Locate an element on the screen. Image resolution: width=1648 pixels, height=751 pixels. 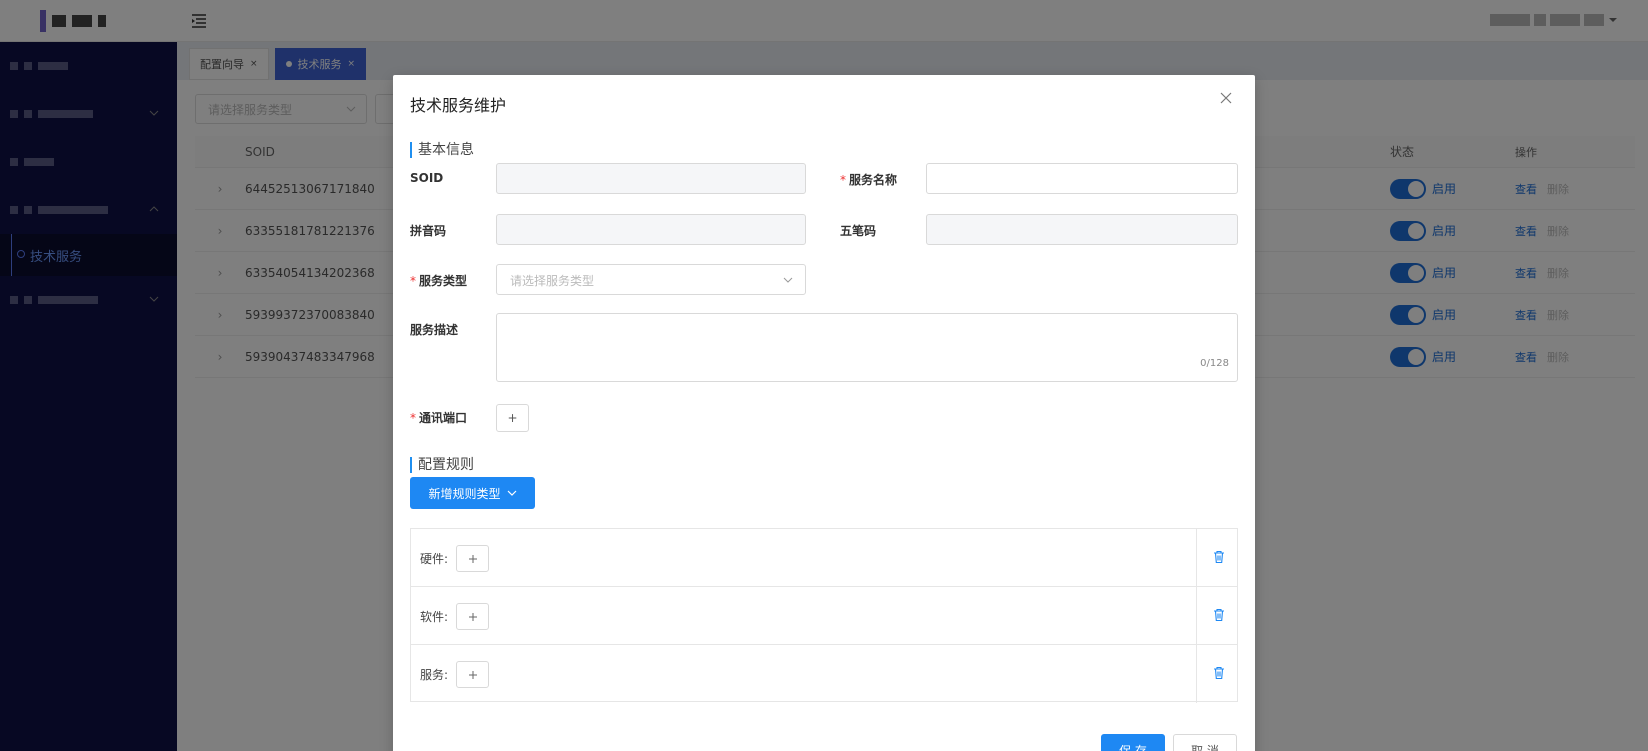
add-port-button: + is located at coordinates (512, 418).